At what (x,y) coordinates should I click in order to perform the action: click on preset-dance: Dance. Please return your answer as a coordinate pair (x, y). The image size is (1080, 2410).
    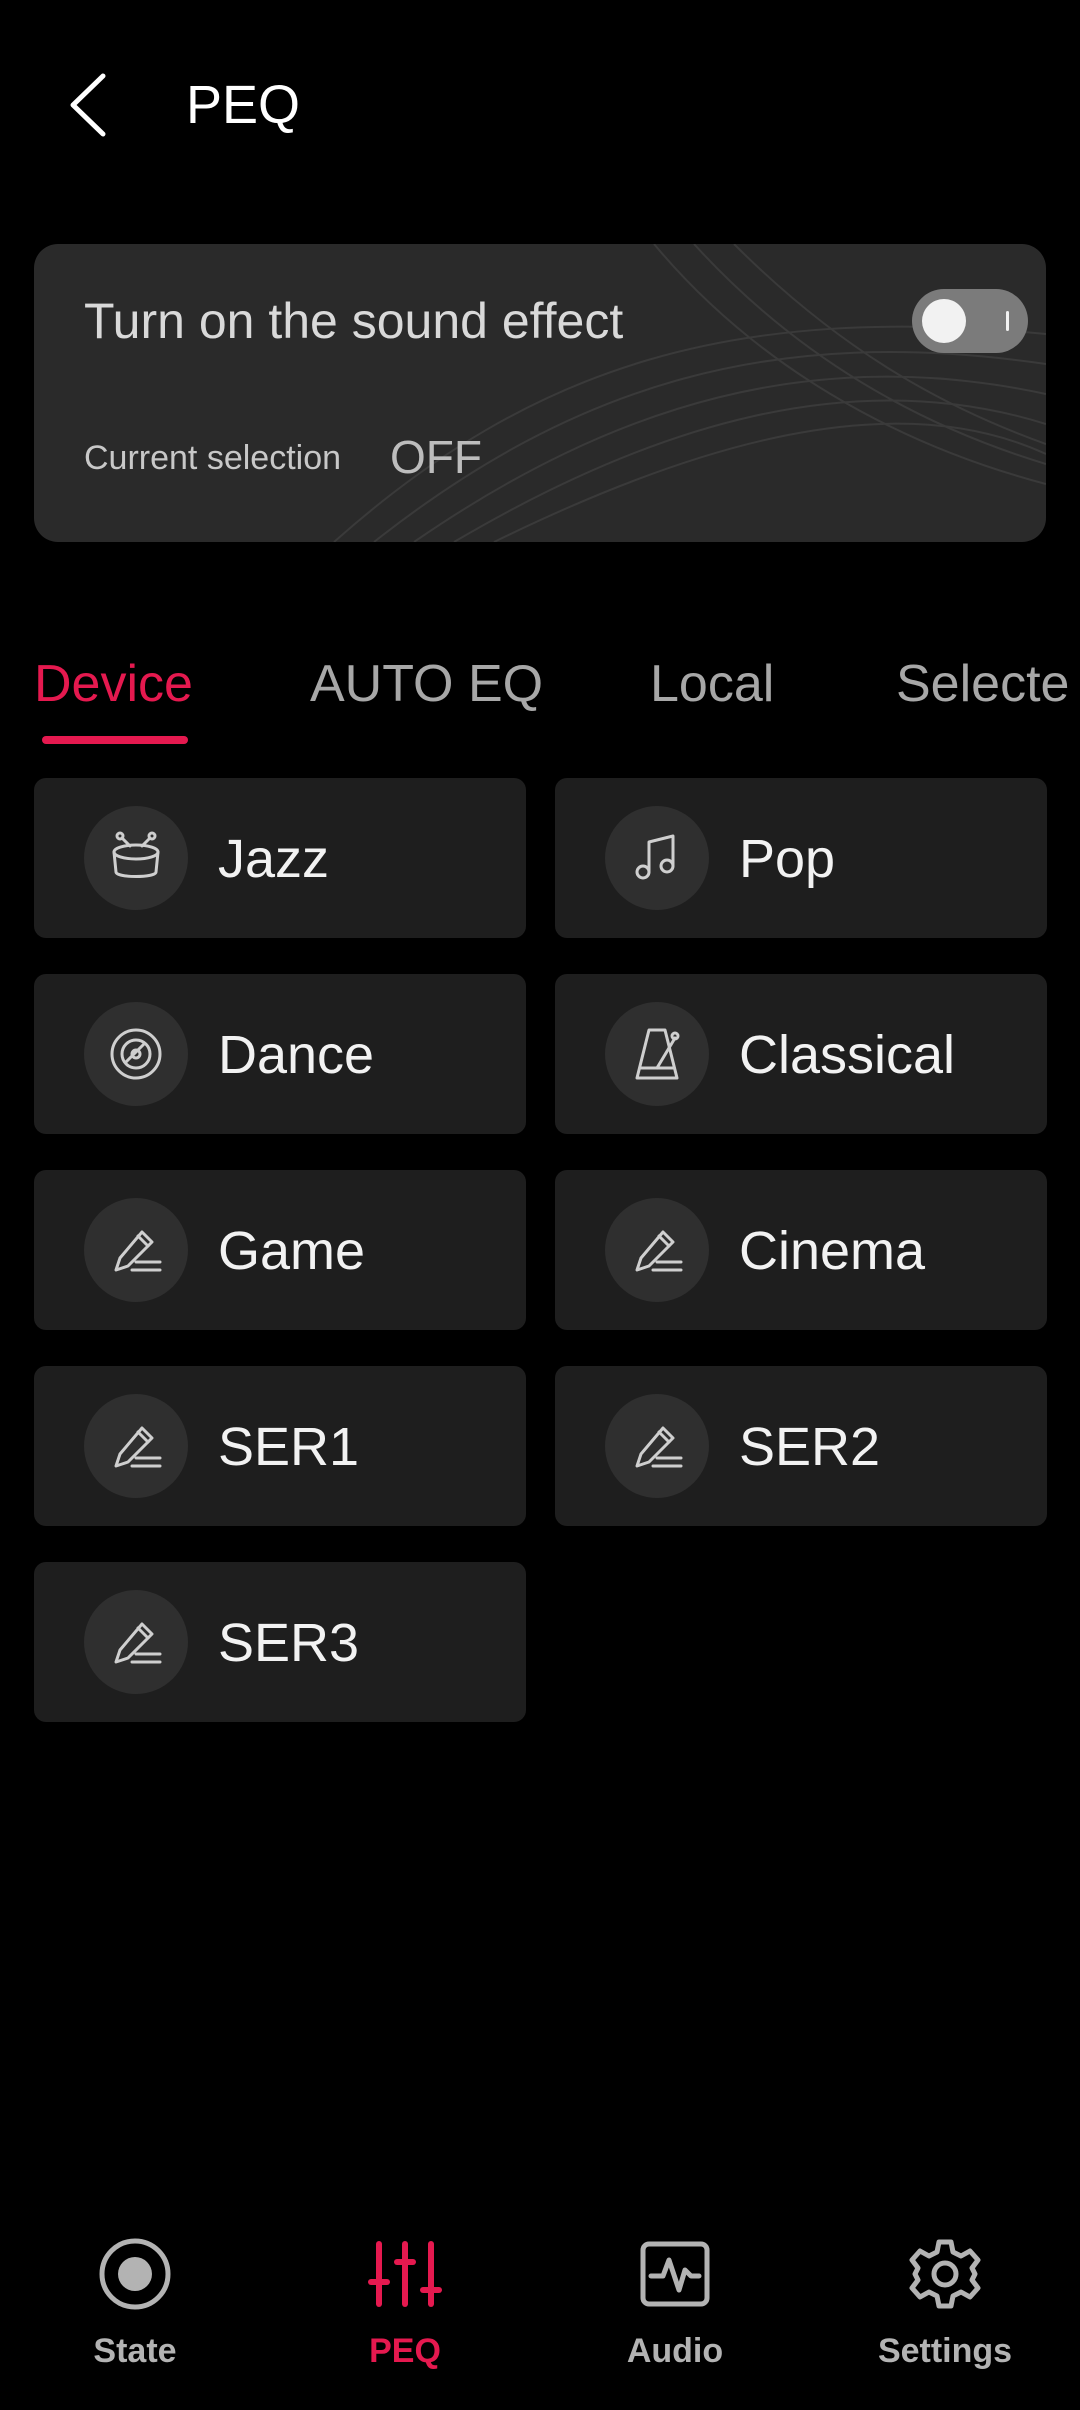
    Looking at the image, I should click on (280, 1054).